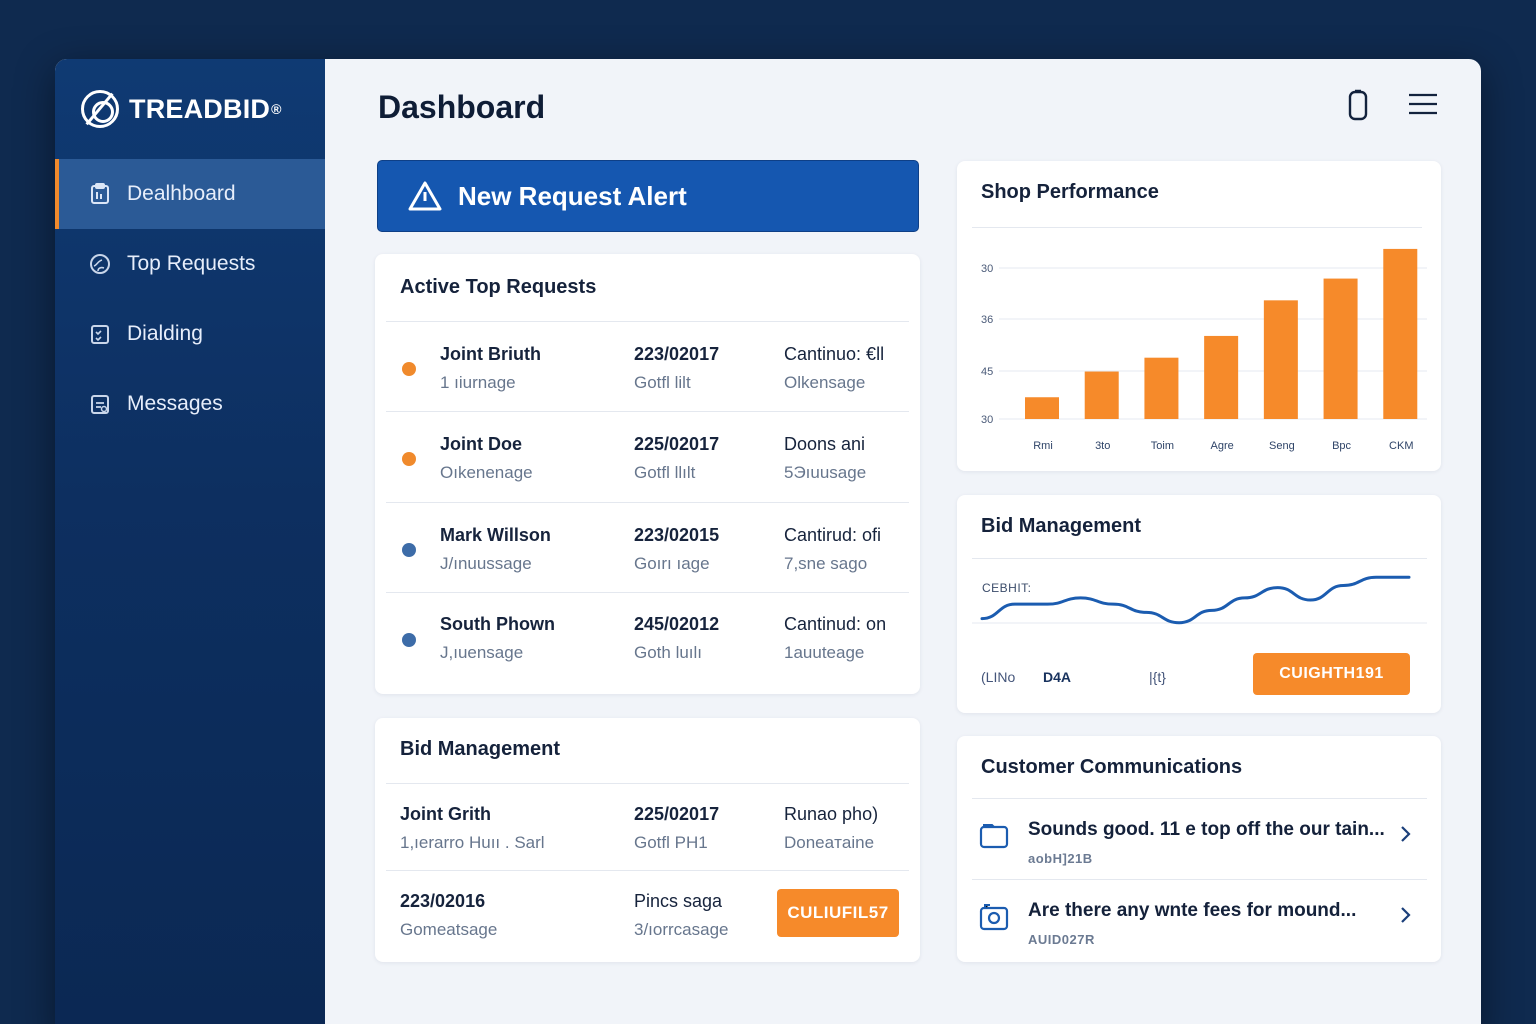 The image size is (1536, 1024). Describe the element at coordinates (987, 372) in the screenshot. I see `y-tick-label: 45` at that location.